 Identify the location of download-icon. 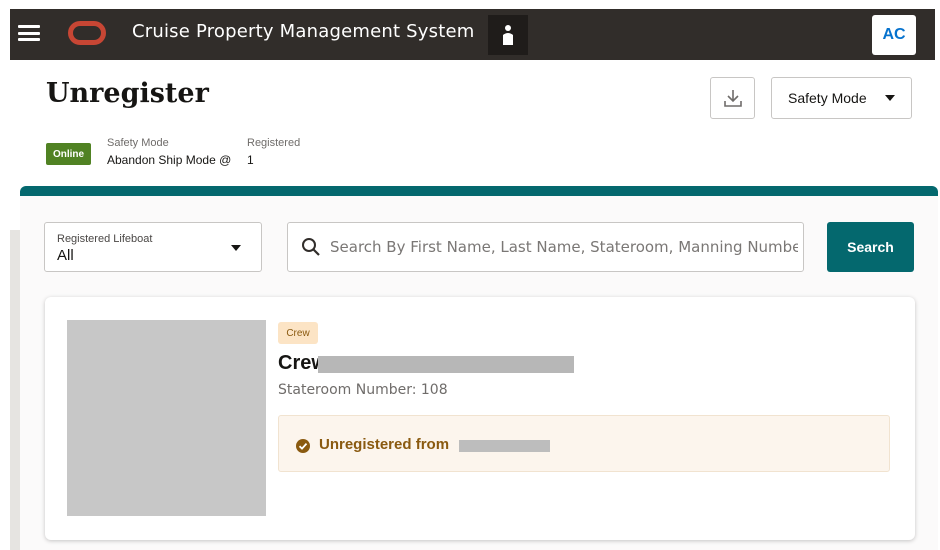
(732, 98).